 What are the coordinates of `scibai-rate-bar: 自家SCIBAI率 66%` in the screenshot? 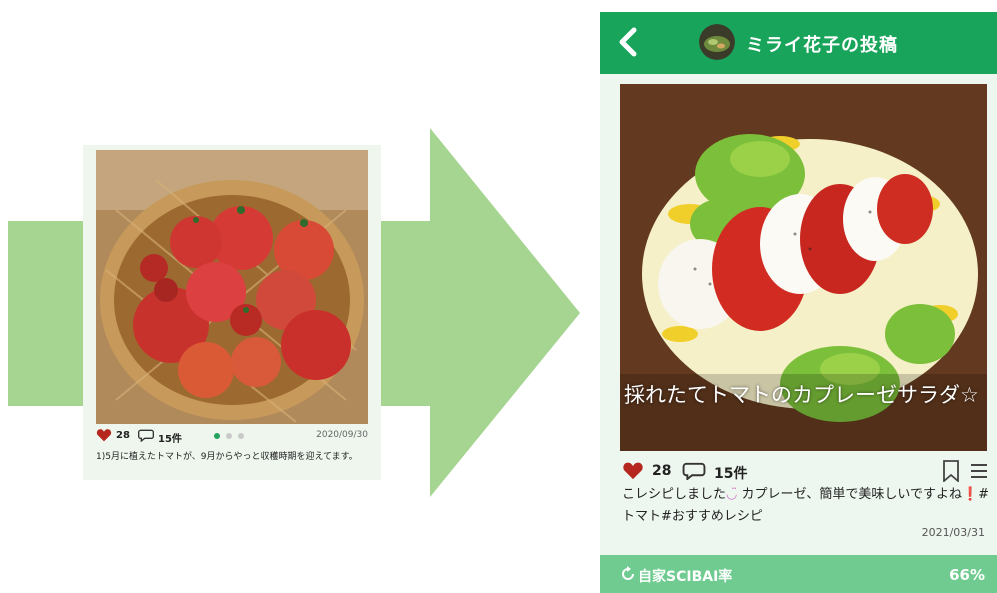 It's located at (798, 574).